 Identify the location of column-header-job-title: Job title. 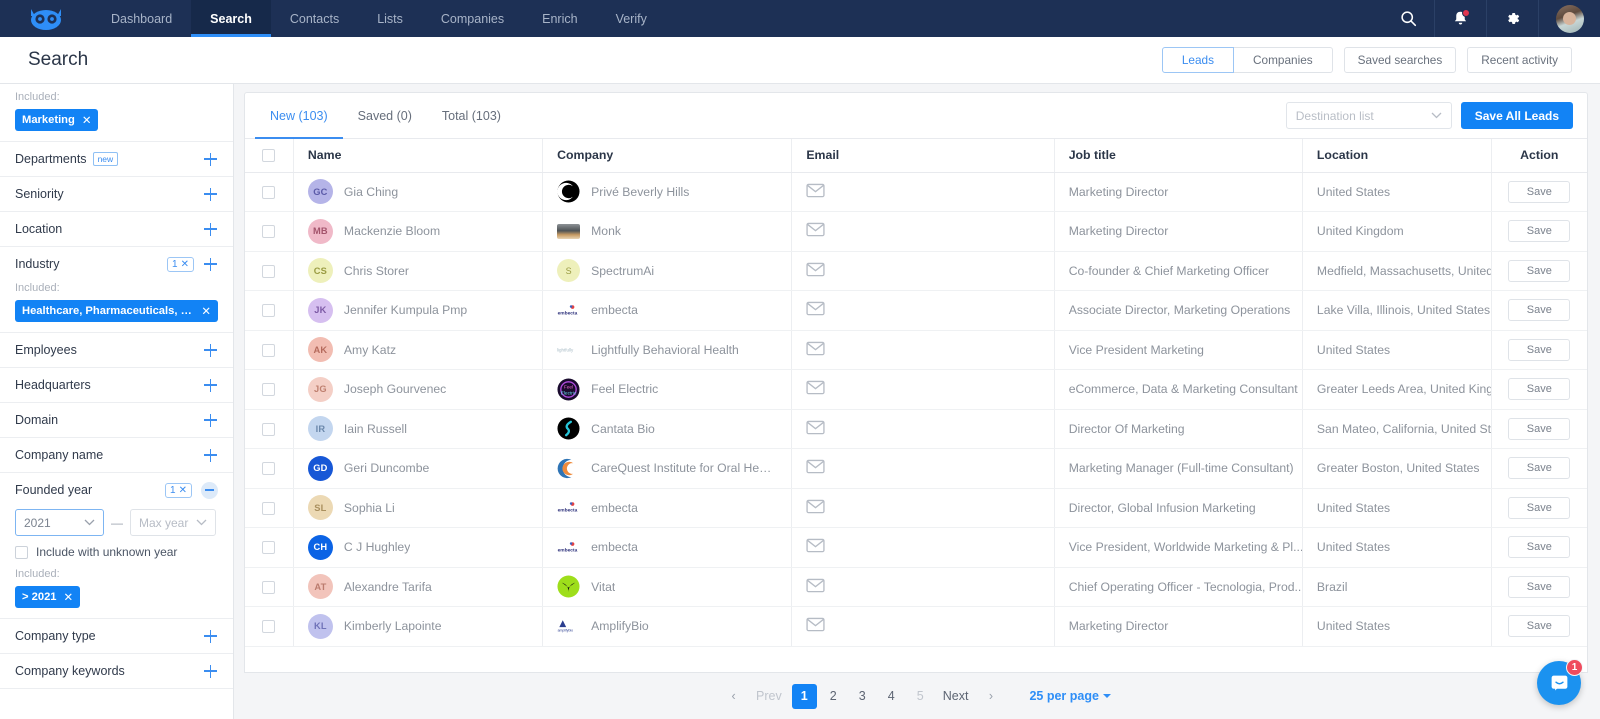
(1178, 156).